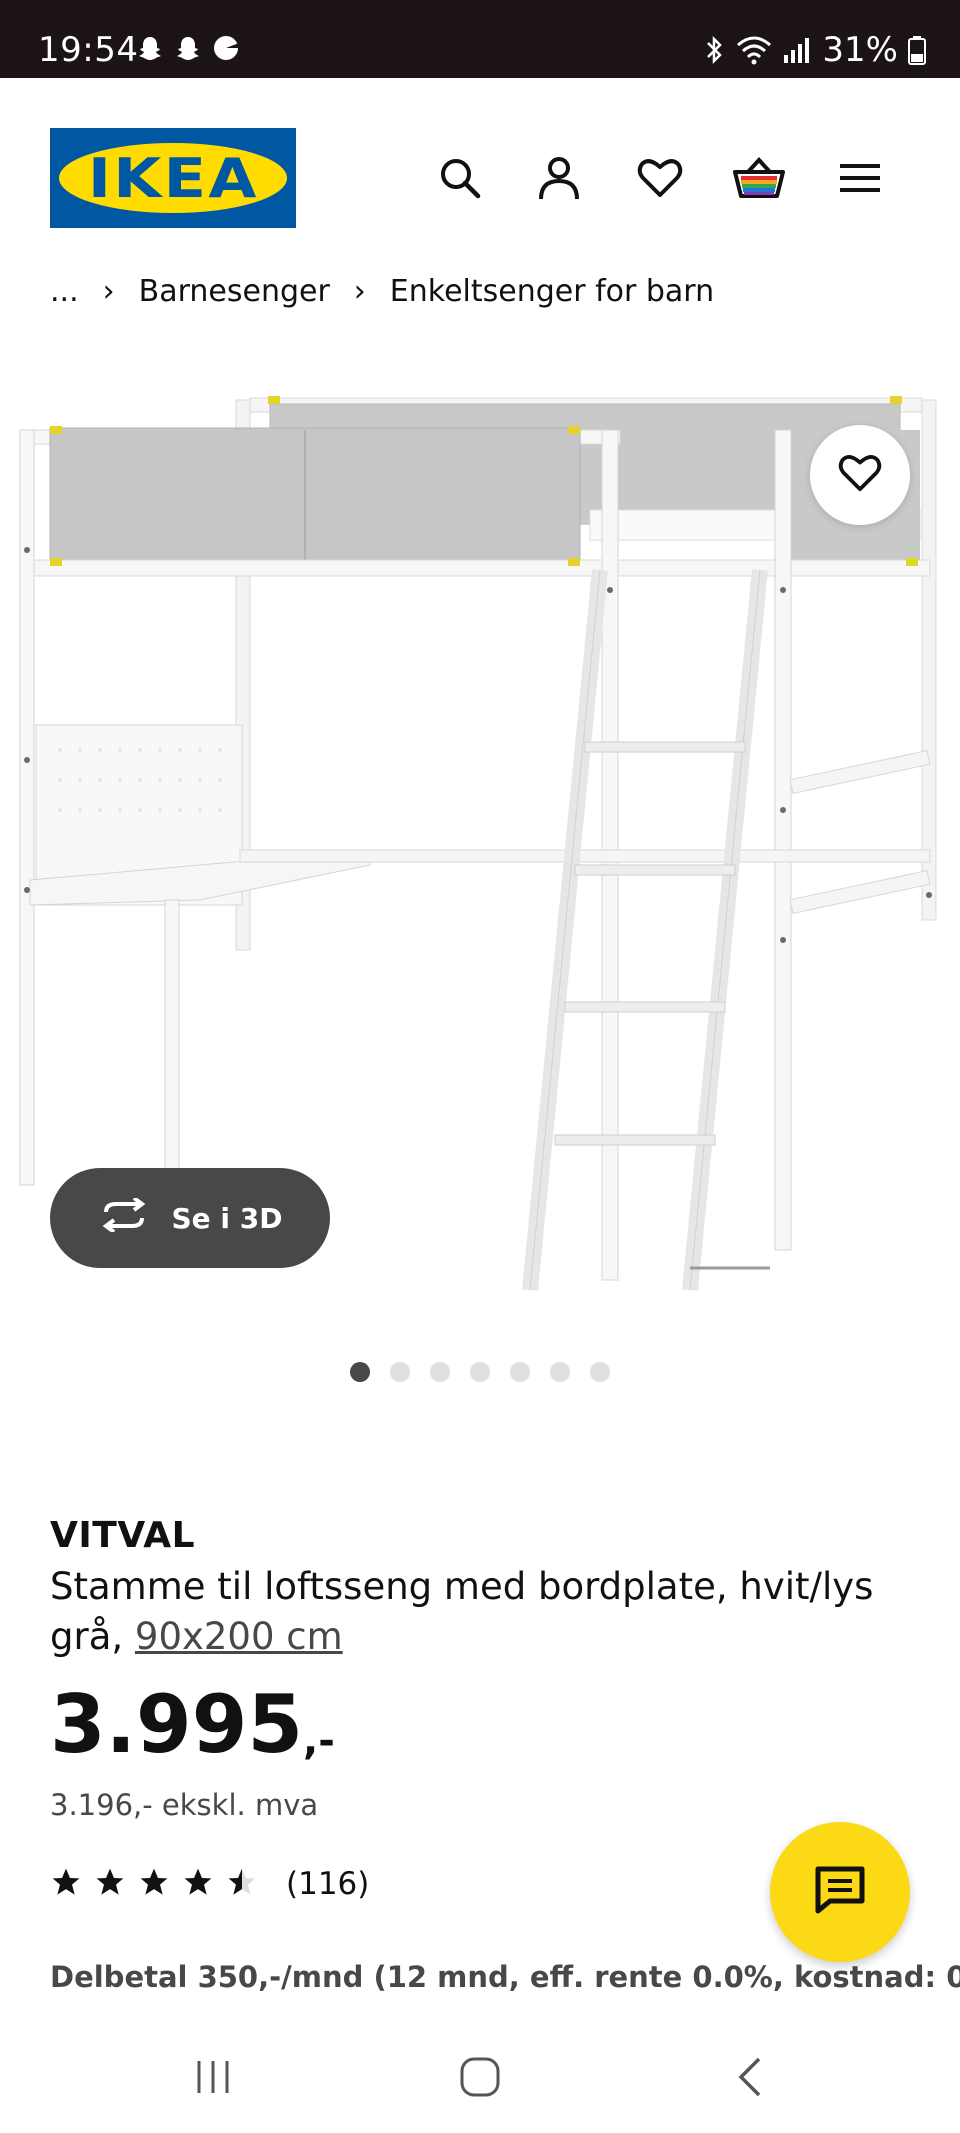 This screenshot has height=2133, width=960. Describe the element at coordinates (227, 1218) in the screenshot. I see `view-3d-label: Se i 3D` at that location.